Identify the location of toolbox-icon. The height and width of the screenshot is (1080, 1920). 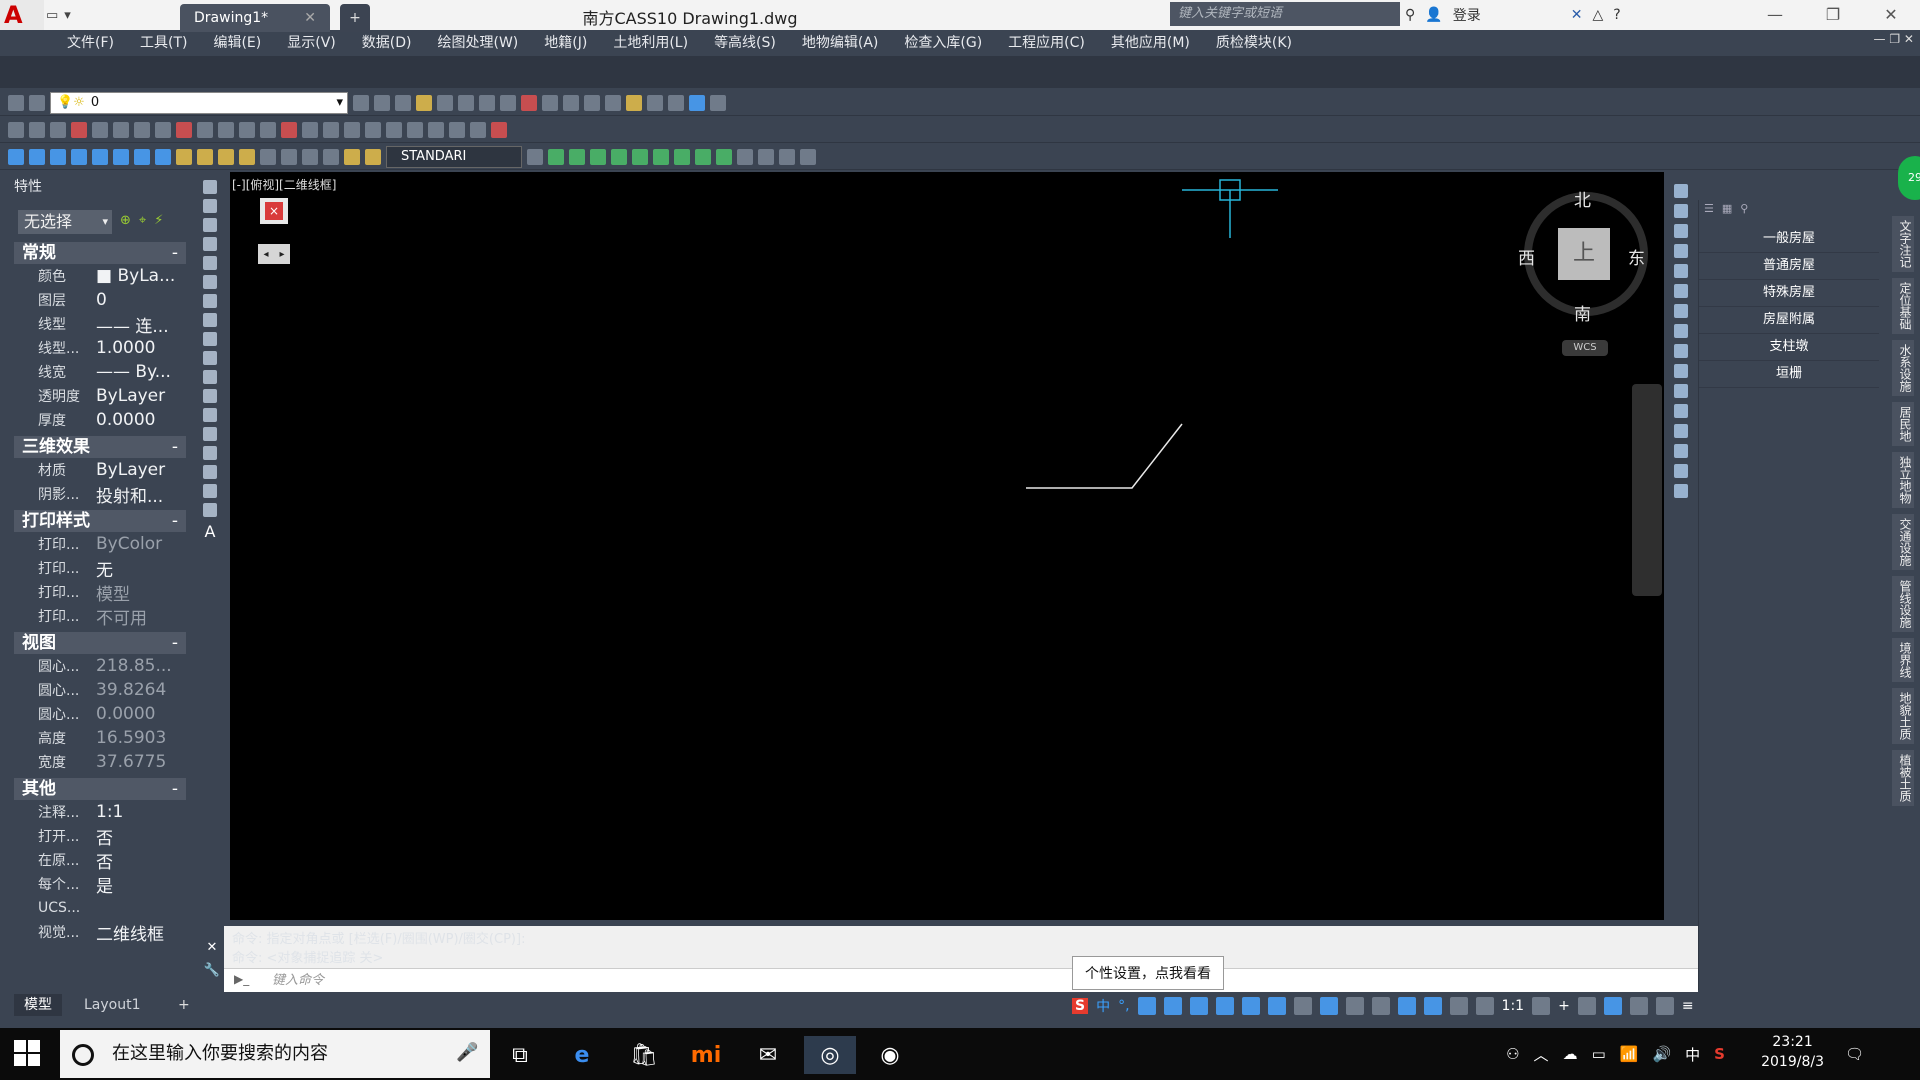
(1276, 1006).